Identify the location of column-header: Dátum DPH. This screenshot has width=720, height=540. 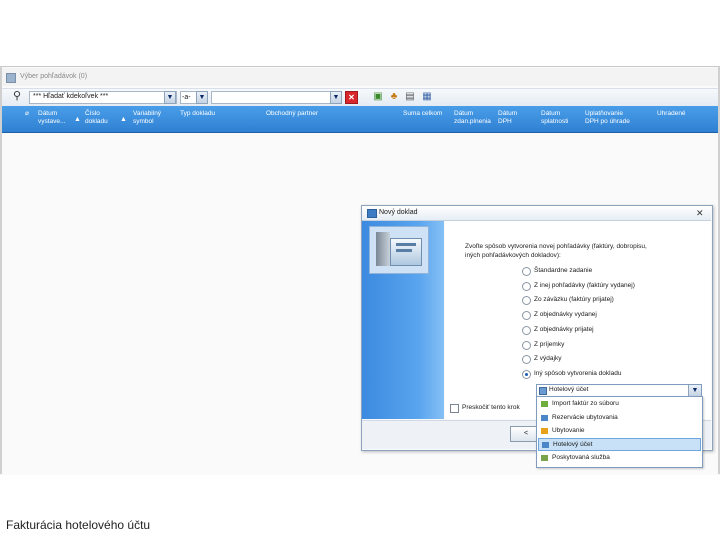
(507, 118).